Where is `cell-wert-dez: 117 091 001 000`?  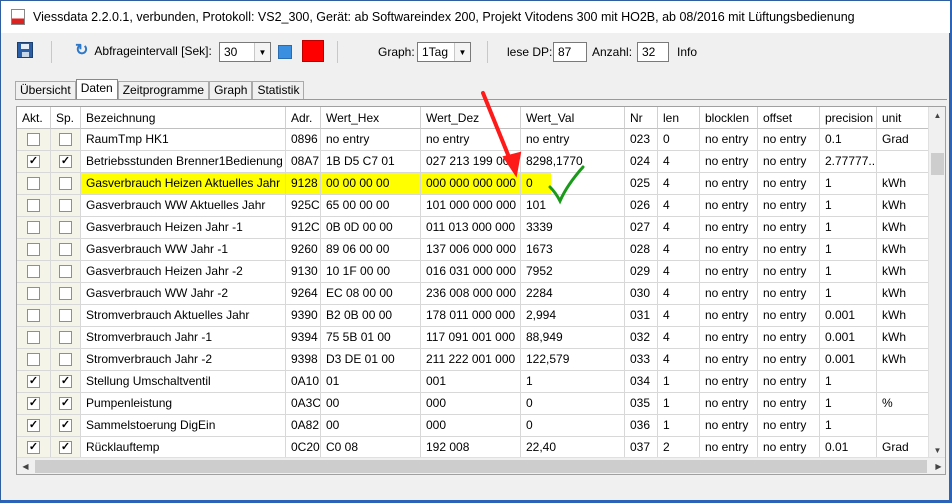 cell-wert-dez: 117 091 001 000 is located at coordinates (471, 338).